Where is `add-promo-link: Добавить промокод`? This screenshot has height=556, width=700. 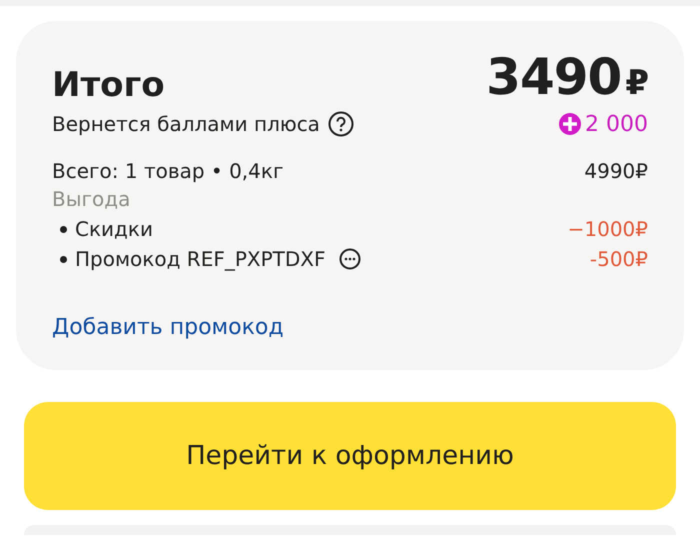
add-promo-link: Добавить промокод is located at coordinates (168, 327).